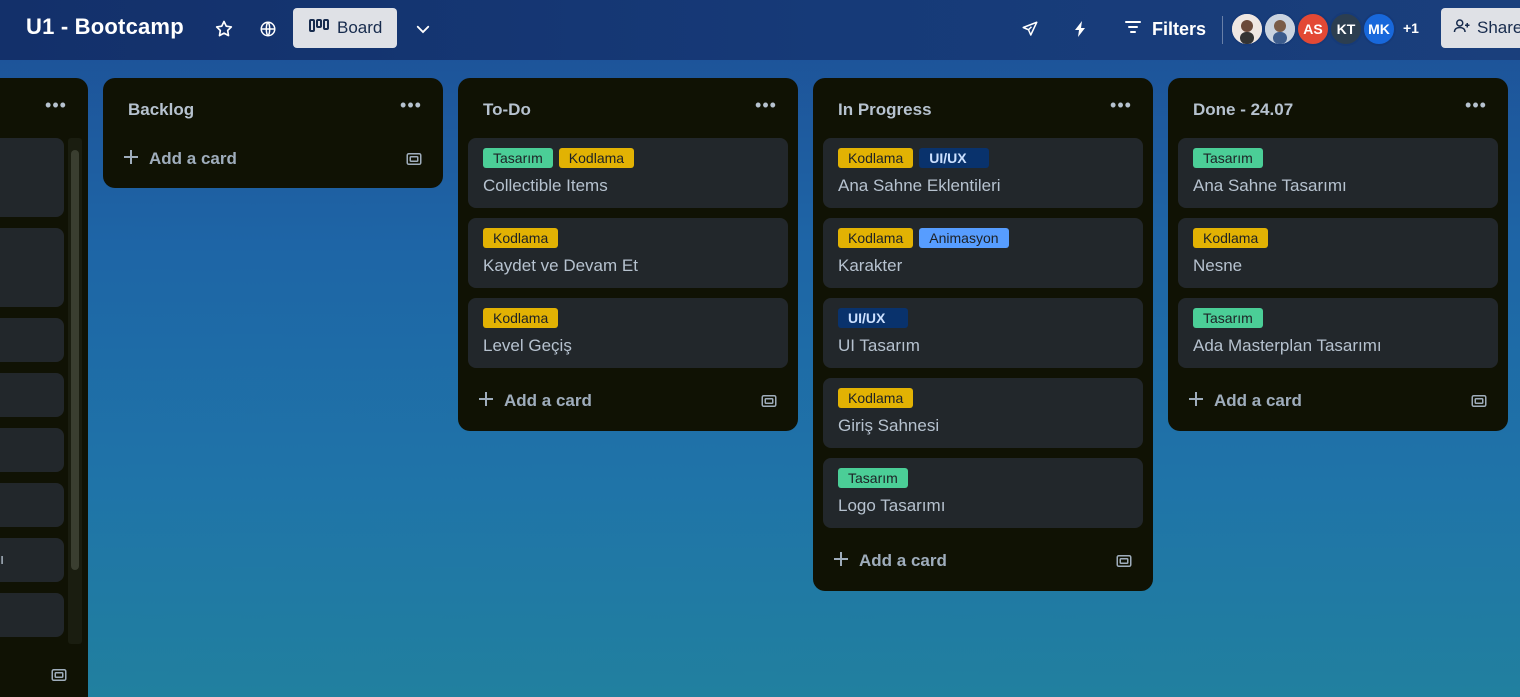 The height and width of the screenshot is (697, 1520). Describe the element at coordinates (161, 110) in the screenshot. I see `list-title: Backlog` at that location.